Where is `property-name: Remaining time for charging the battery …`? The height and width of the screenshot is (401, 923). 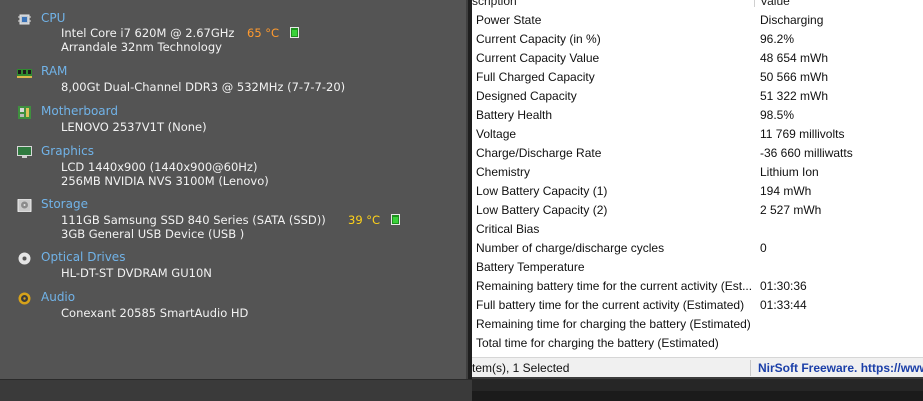 property-name: Remaining time for charging the battery … is located at coordinates (613, 324).